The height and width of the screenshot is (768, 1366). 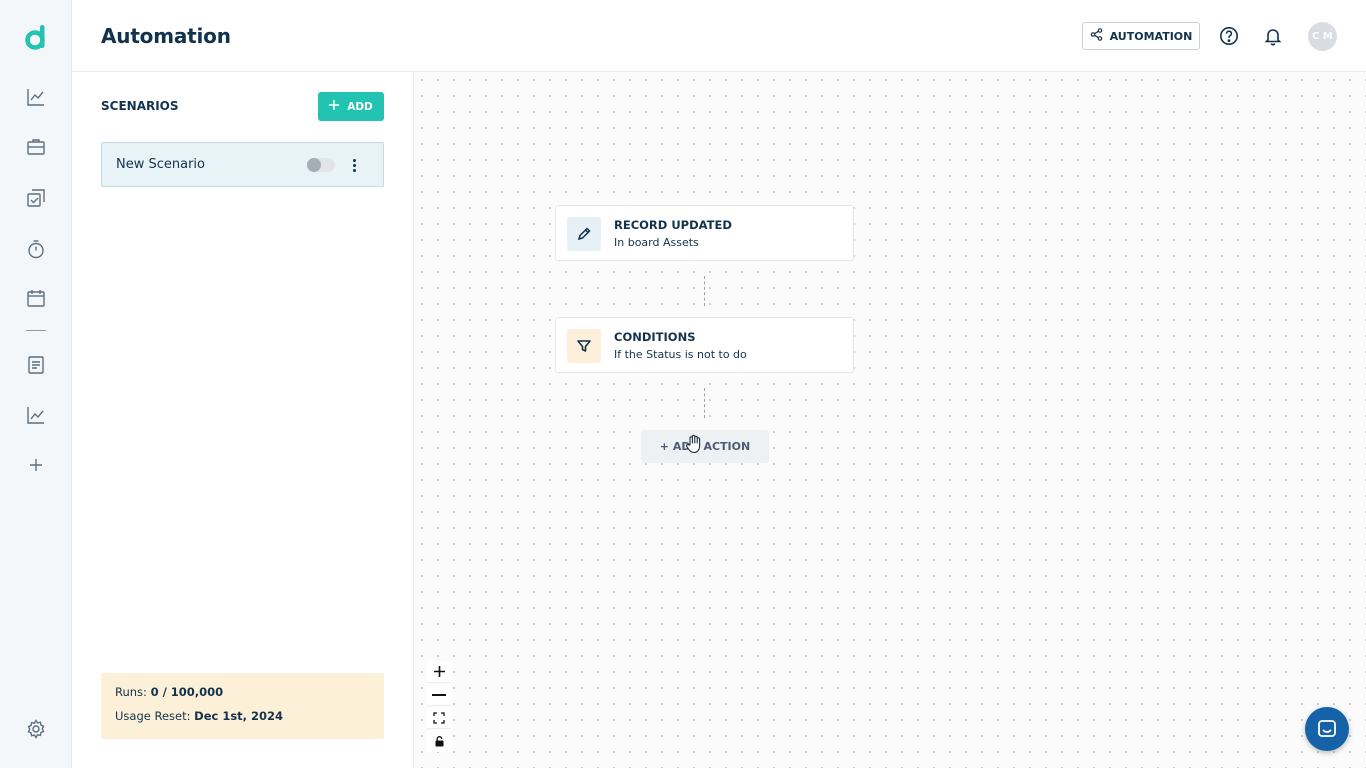 What do you see at coordinates (1322, 36) in the screenshot?
I see `avatar: C M` at bounding box center [1322, 36].